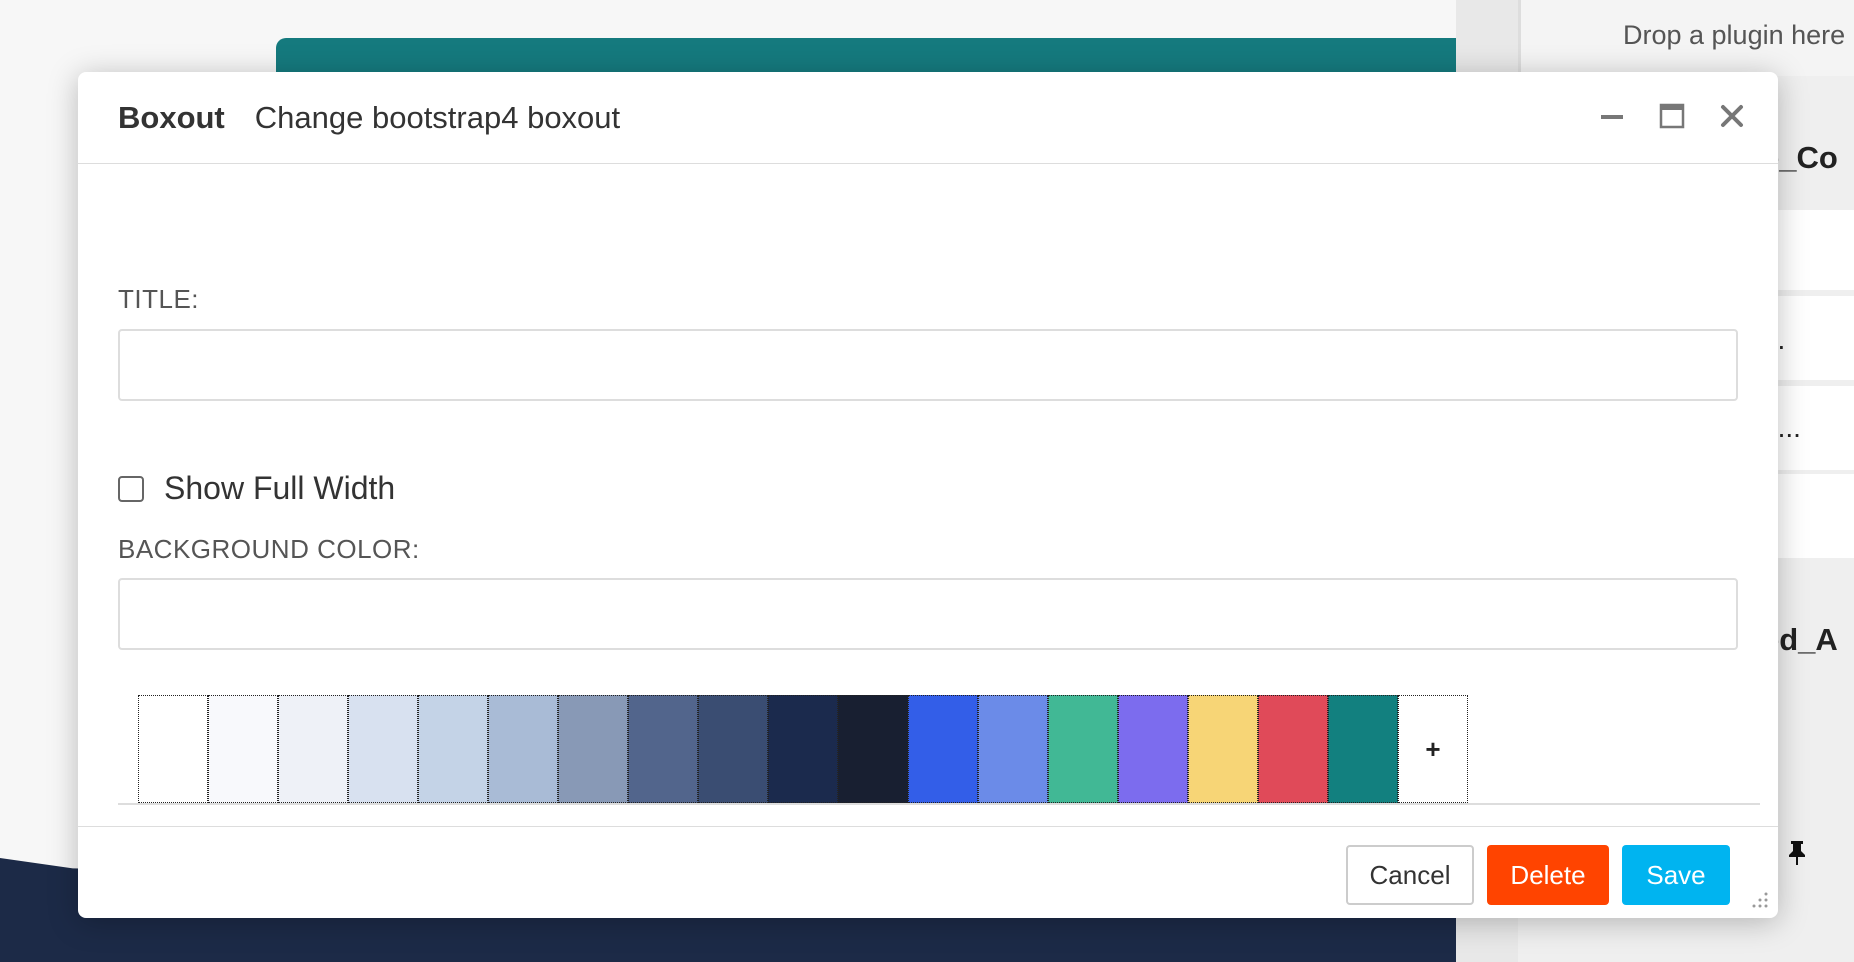  Describe the element at coordinates (1548, 875) in the screenshot. I see `delete-button: Delete` at that location.